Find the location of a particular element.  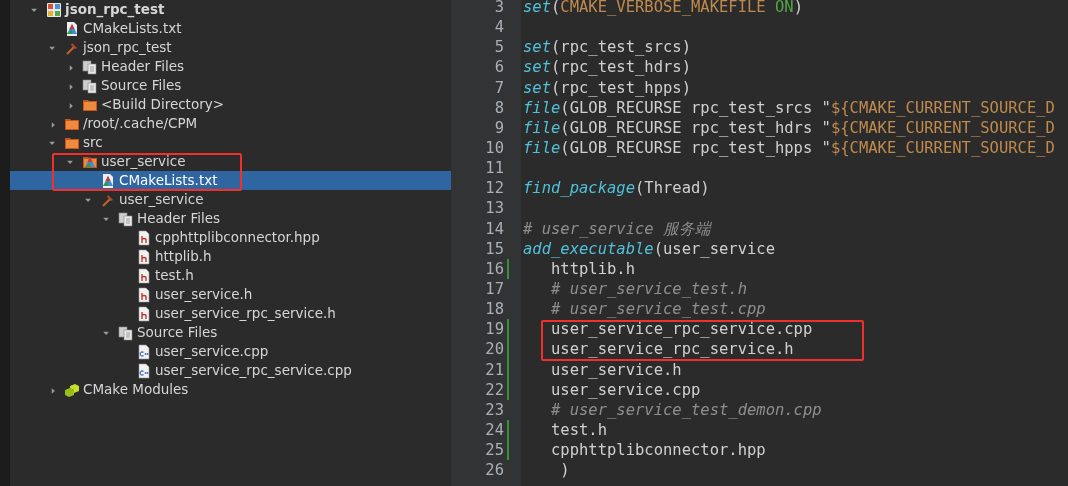

tree-item: src is located at coordinates (230, 142).